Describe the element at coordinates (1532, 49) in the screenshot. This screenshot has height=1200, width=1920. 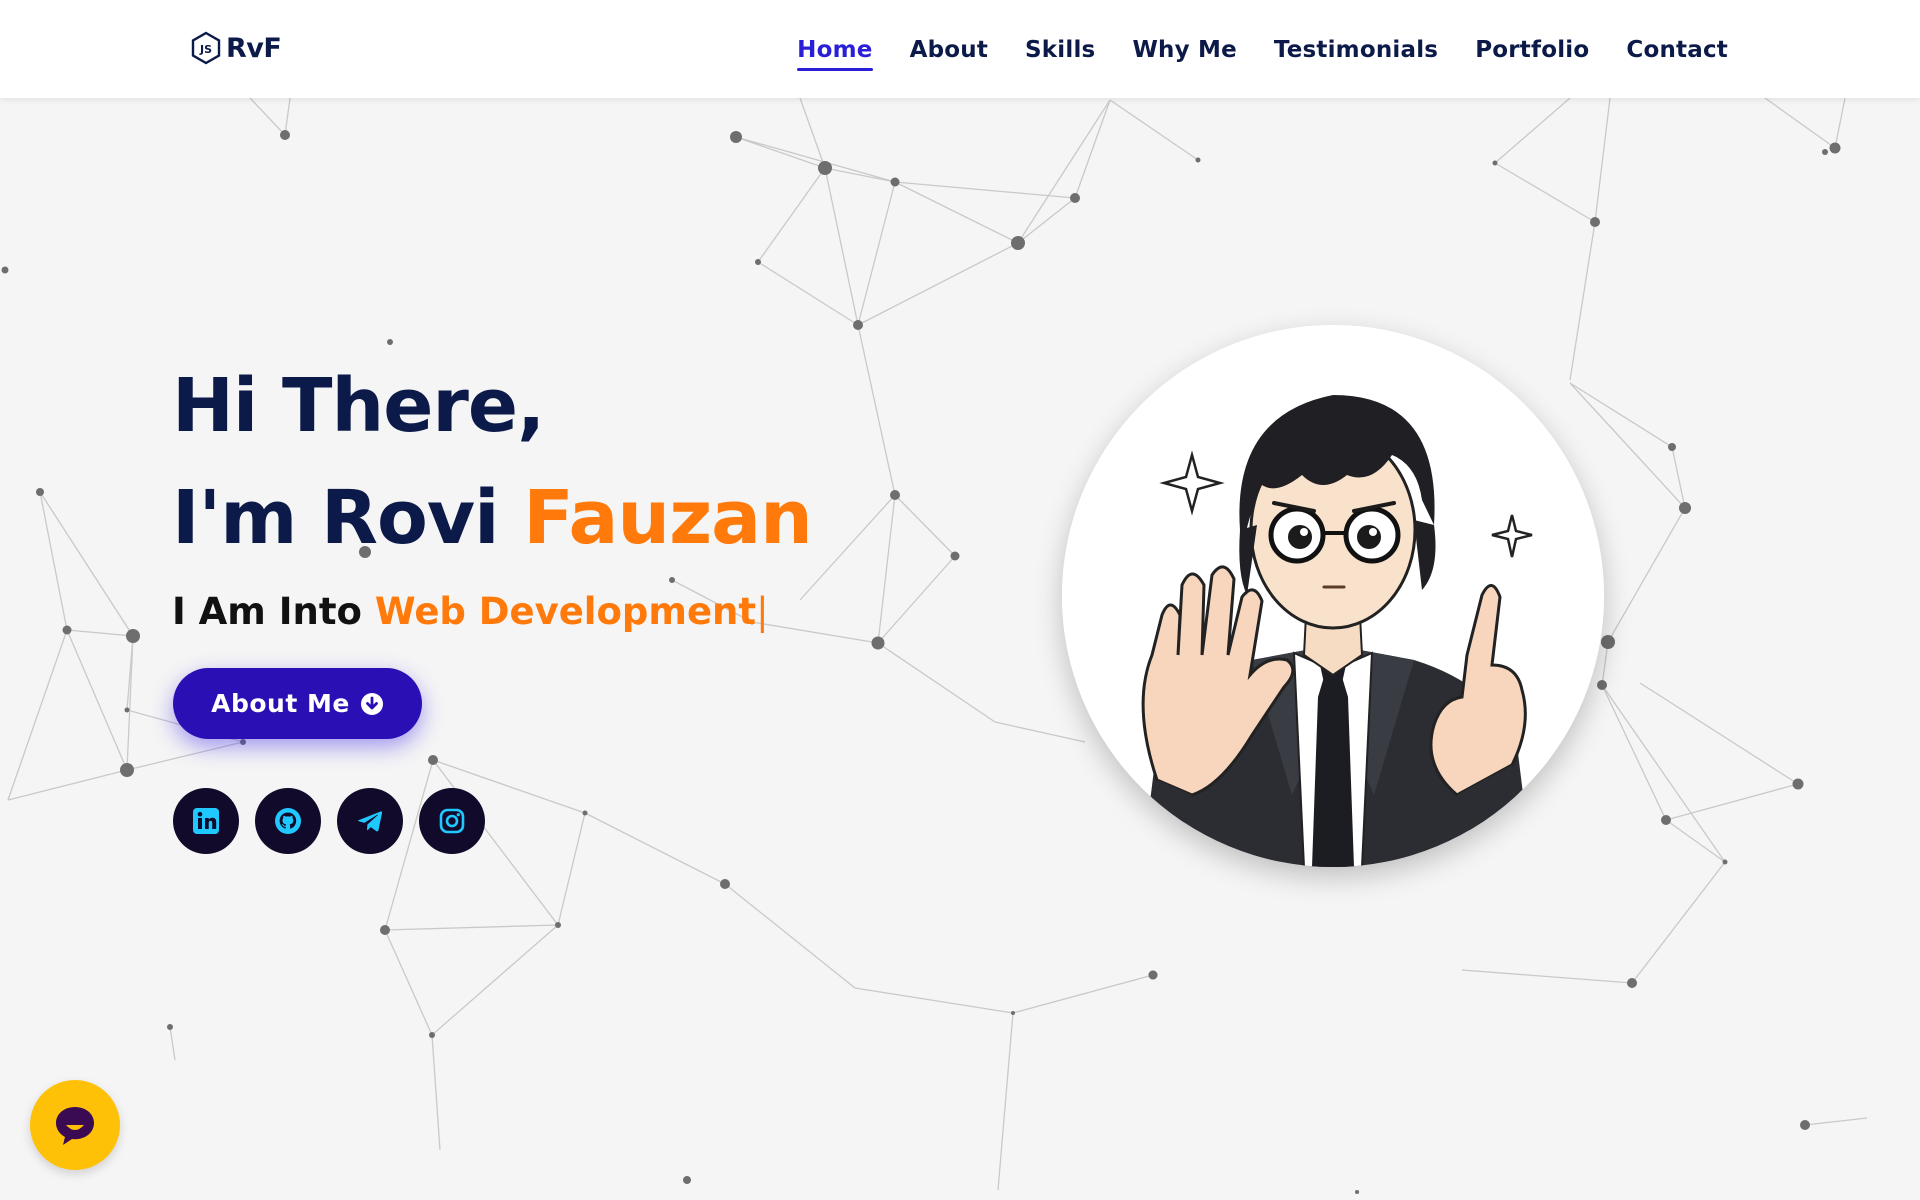
I see `nav-portfolio: Portfolio` at that location.